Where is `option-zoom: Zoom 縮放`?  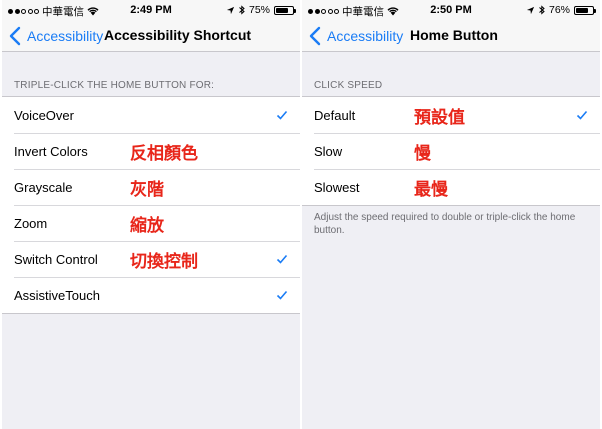
option-zoom: Zoom 縮放 is located at coordinates (151, 223).